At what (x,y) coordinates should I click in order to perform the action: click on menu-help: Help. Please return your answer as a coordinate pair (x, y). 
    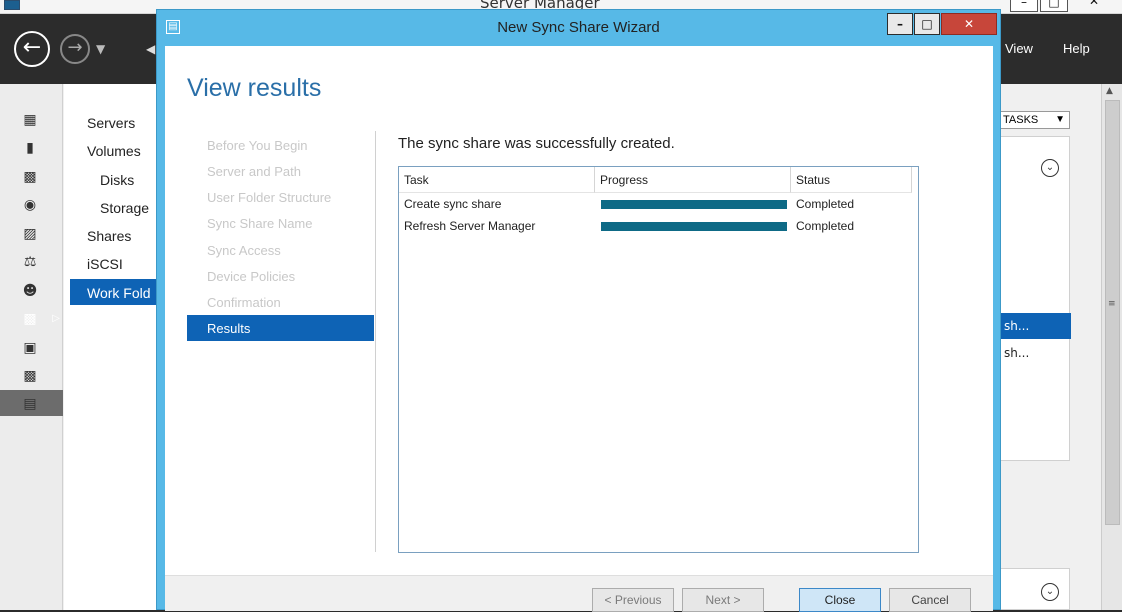
    Looking at the image, I should click on (1076, 48).